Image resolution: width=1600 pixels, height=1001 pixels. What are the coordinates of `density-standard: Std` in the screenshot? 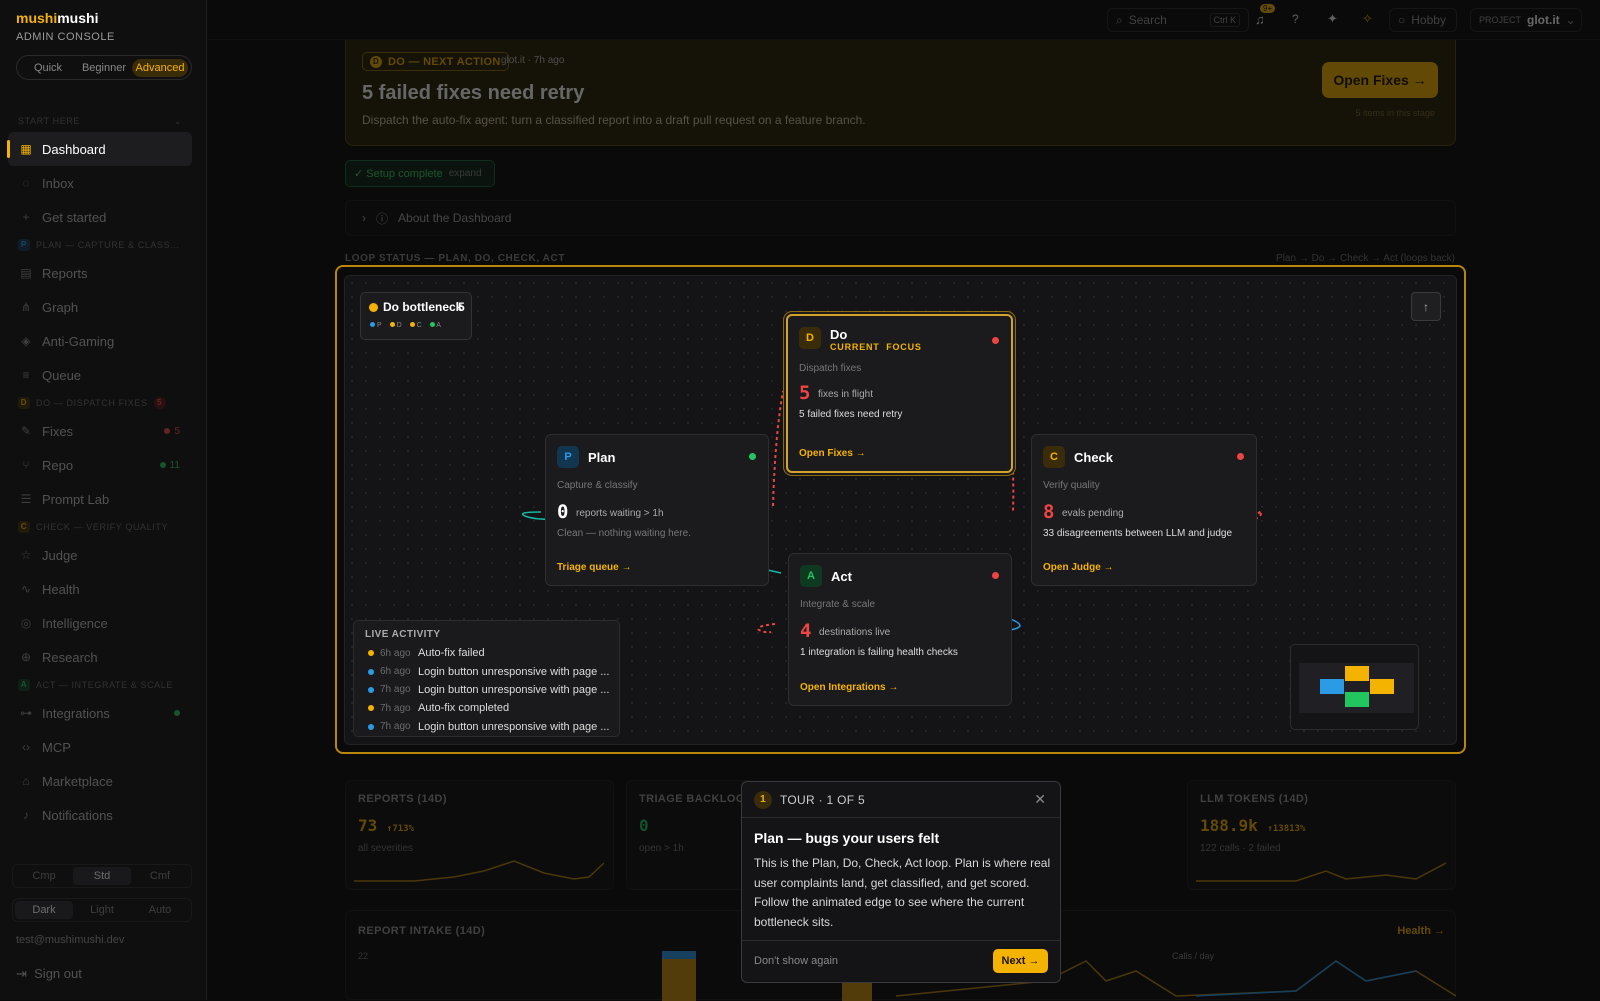 It's located at (102, 876).